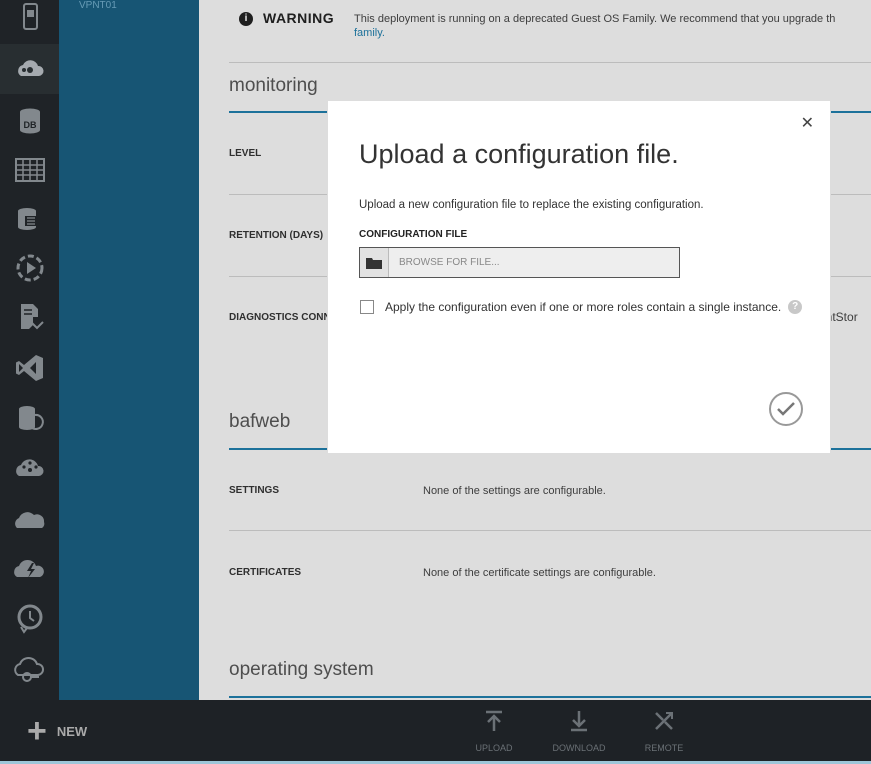 The width and height of the screenshot is (871, 764). What do you see at coordinates (29, 21) in the screenshot?
I see `mobile-services-icon` at bounding box center [29, 21].